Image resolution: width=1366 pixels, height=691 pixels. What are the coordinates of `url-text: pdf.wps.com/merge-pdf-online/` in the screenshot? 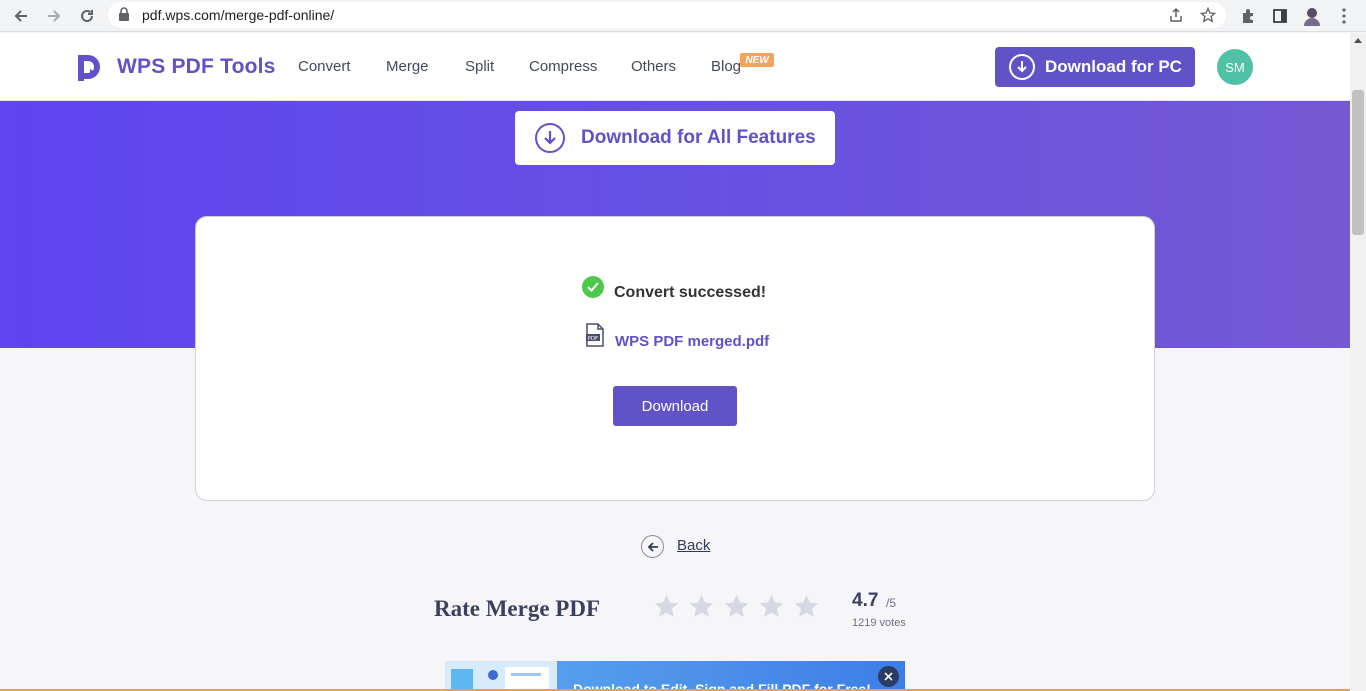 It's located at (238, 15).